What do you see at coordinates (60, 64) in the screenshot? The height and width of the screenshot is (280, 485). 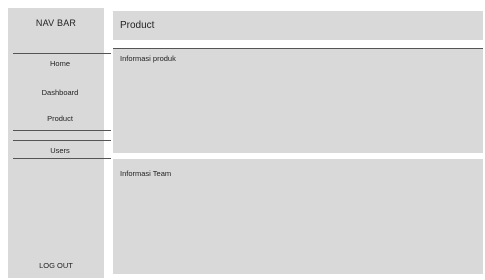 I see `sidebar-item-home: Home` at bounding box center [60, 64].